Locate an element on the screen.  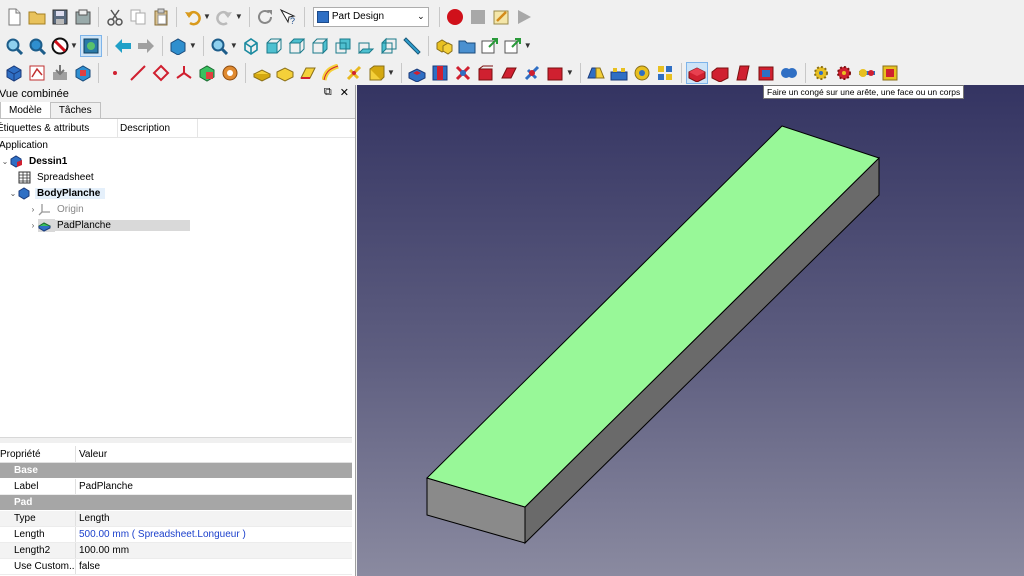
stereo-dropdown-icon: ▼ is located at coordinates (193, 45).